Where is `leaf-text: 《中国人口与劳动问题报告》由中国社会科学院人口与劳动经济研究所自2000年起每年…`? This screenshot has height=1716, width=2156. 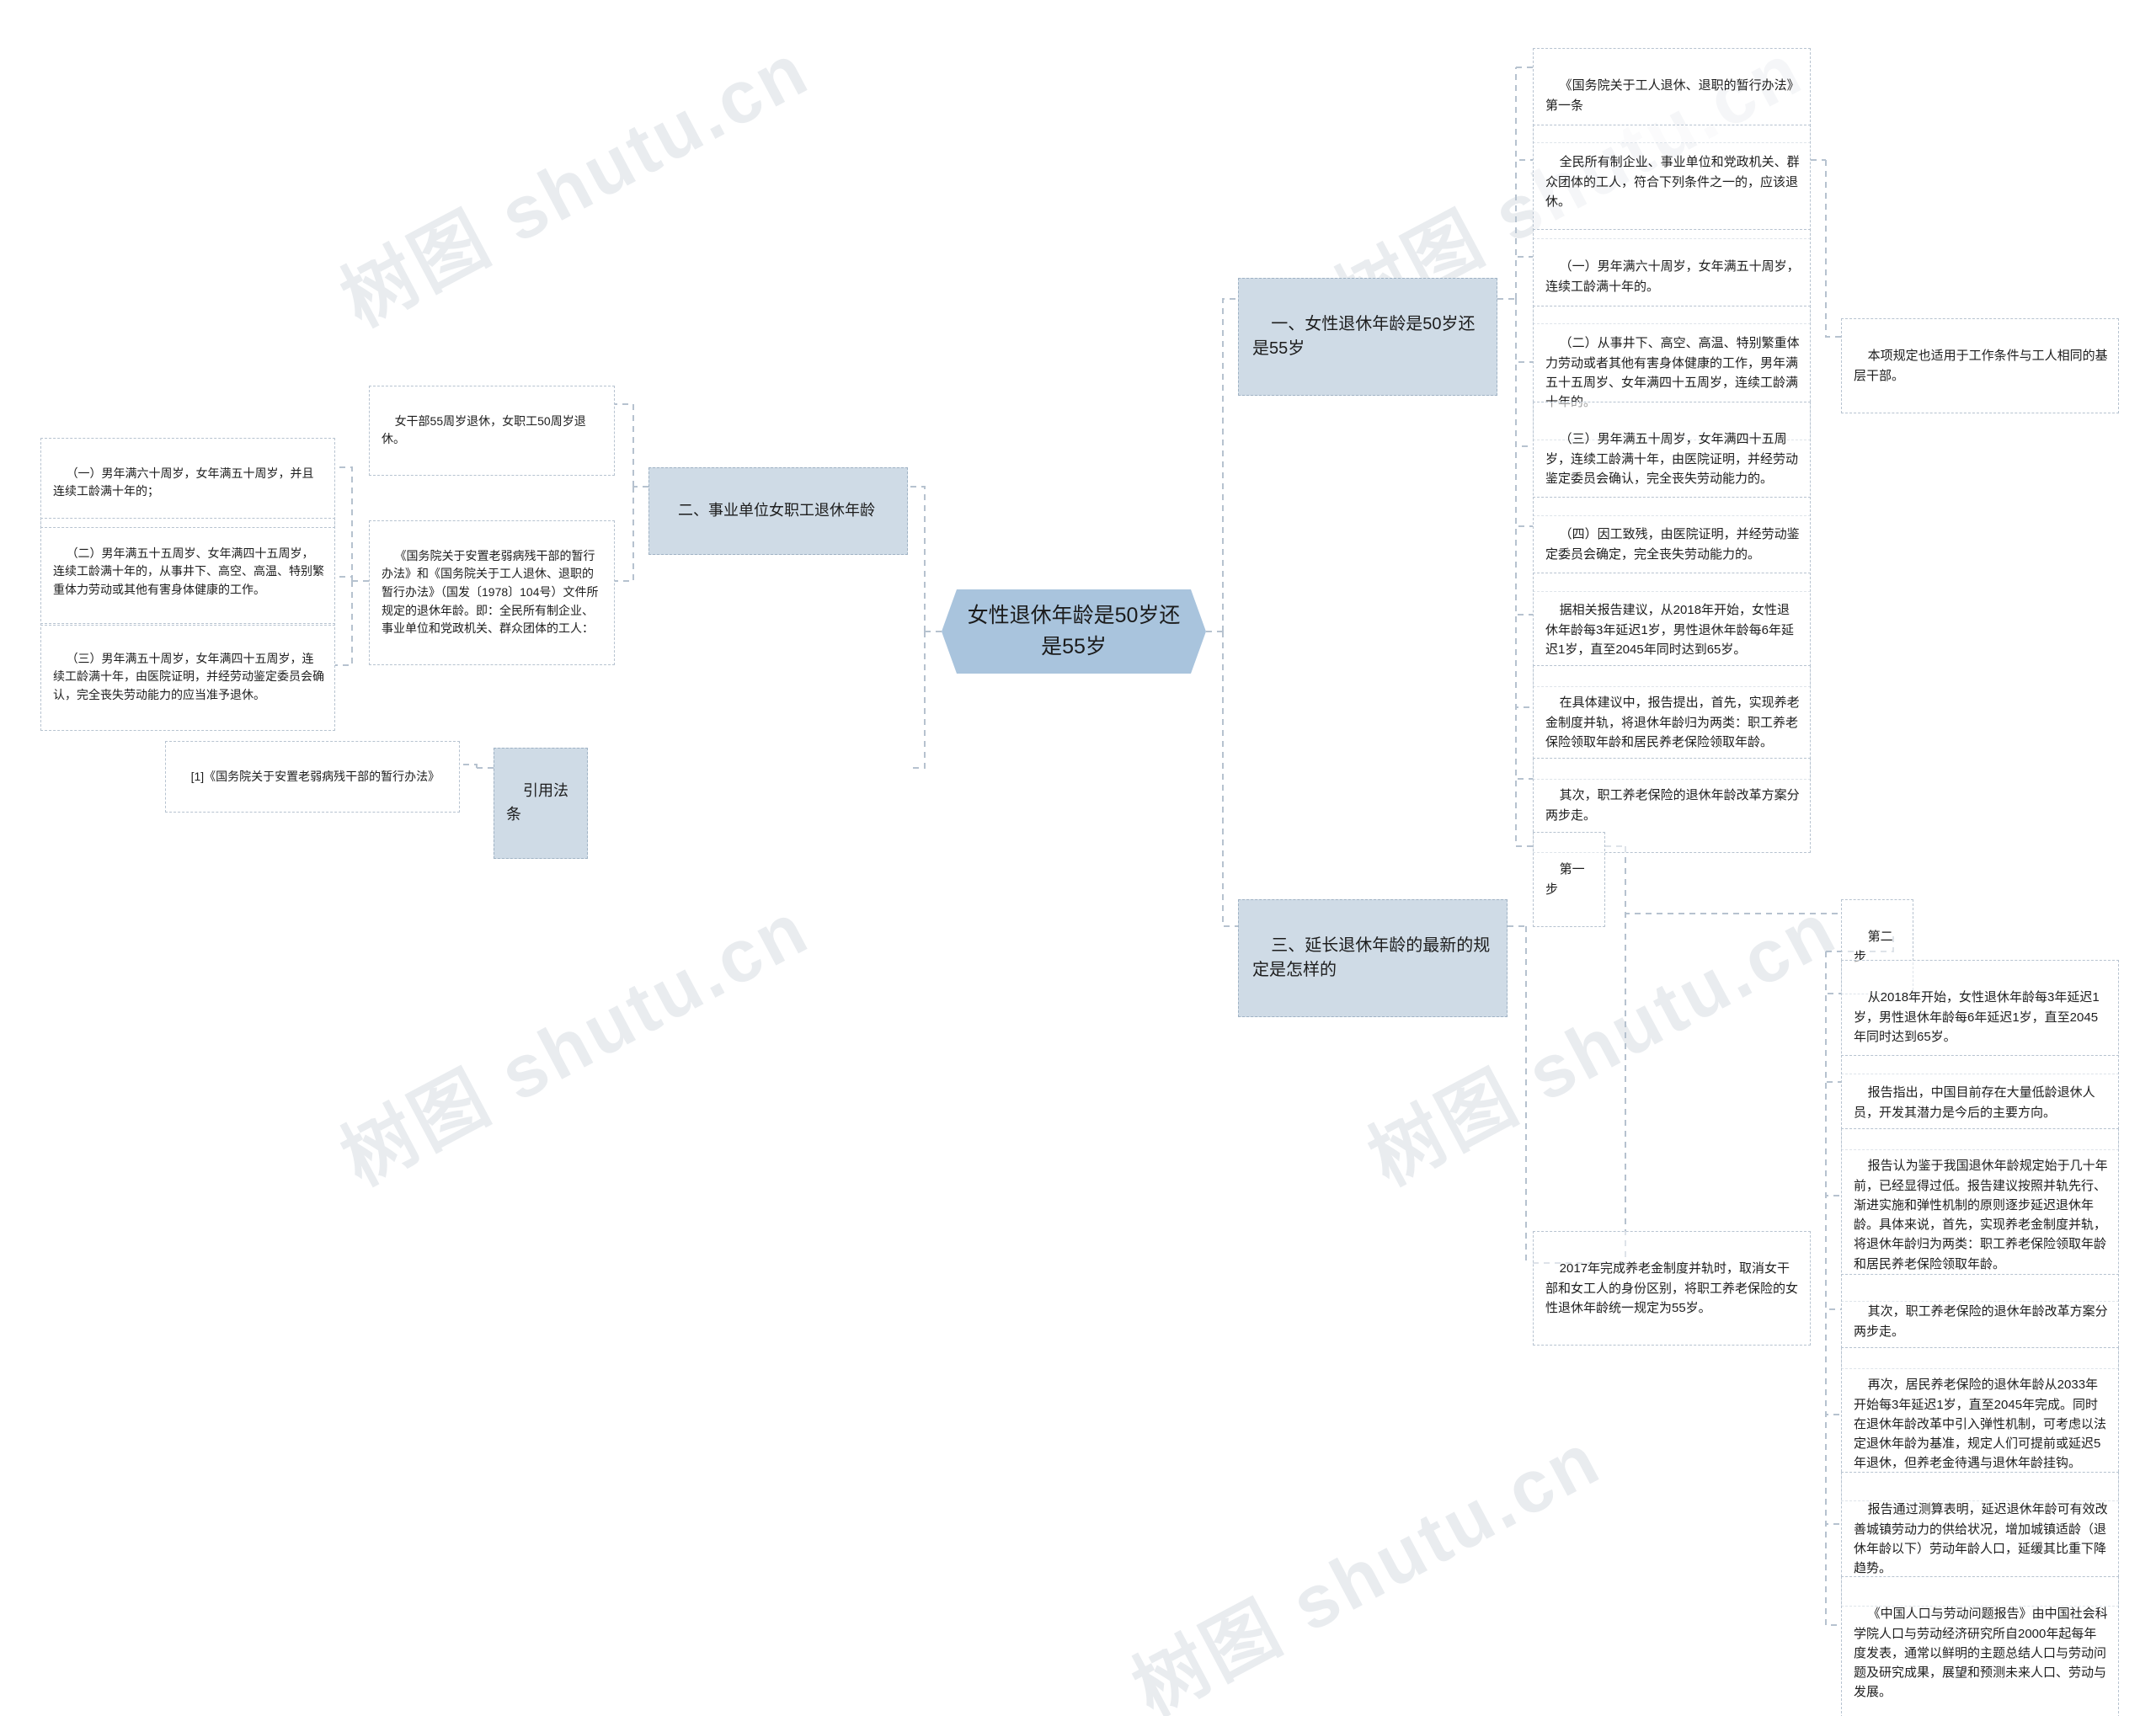 leaf-text: 《中国人口与劳动问题报告》由中国社会科学院人口与劳动经济研究所自2000年起每年… is located at coordinates (1981, 1653).